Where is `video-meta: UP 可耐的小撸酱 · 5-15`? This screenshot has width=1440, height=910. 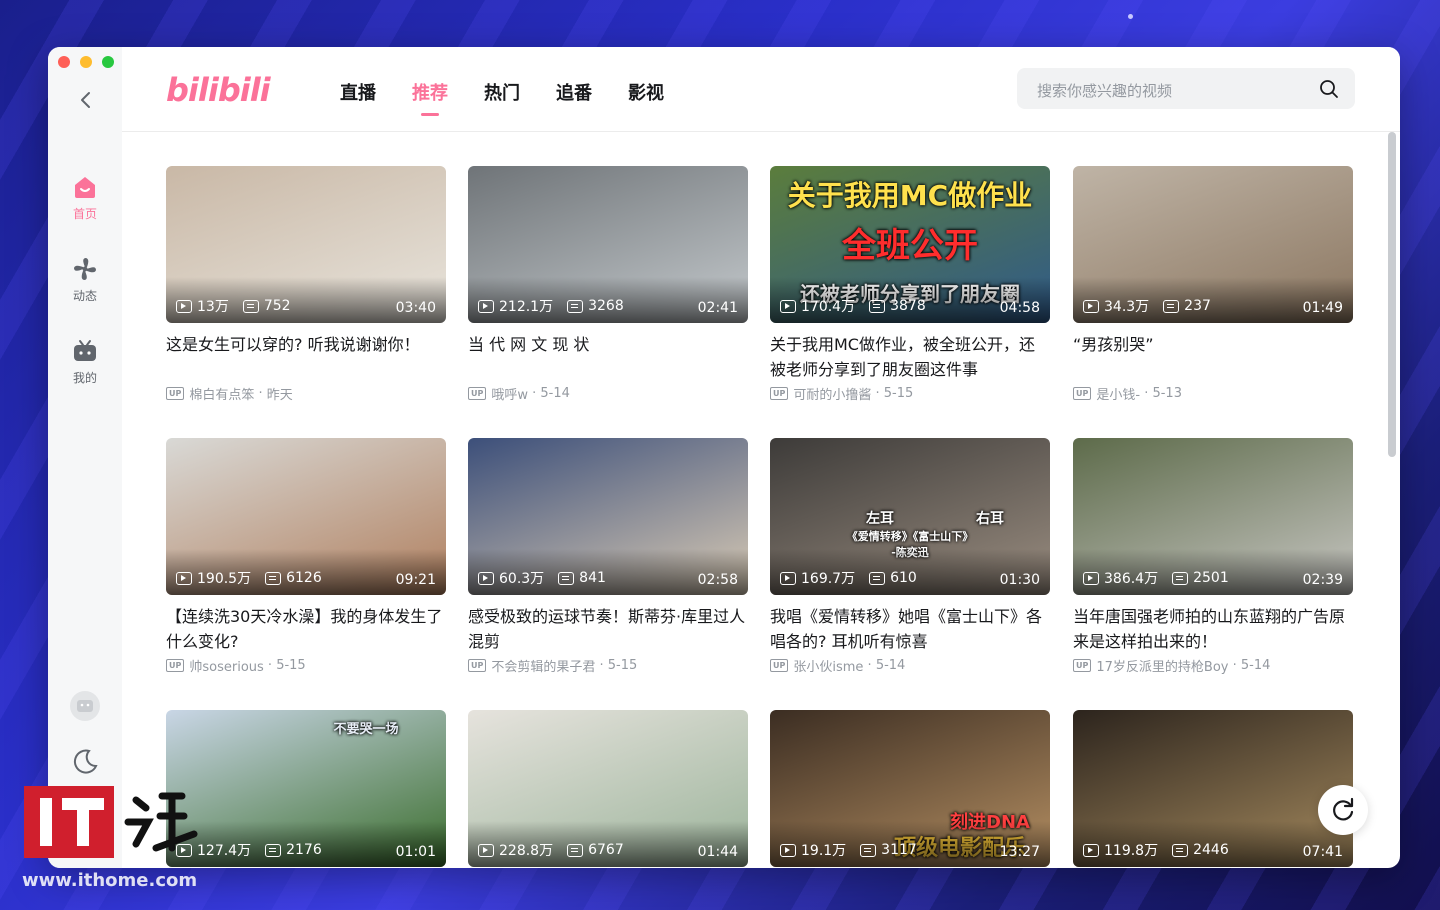
video-meta: UP 可耐的小撸酱 · 5-15 is located at coordinates (910, 393).